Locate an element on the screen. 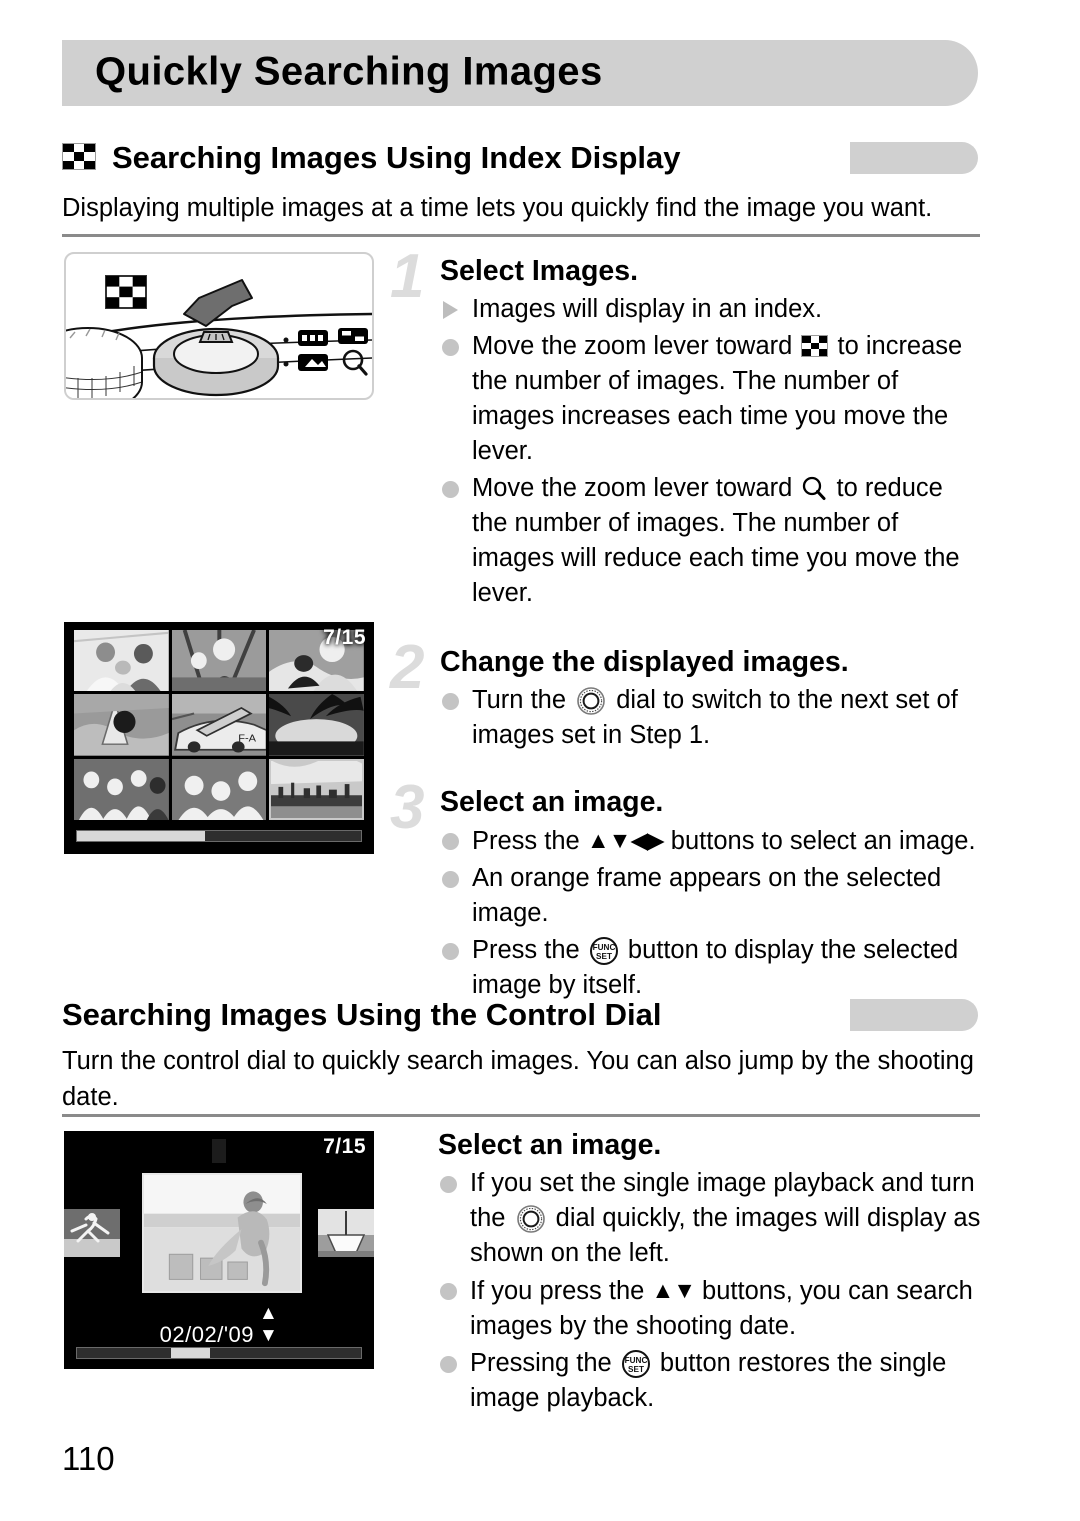 The width and height of the screenshot is (1080, 1521). index-display-screen: F-A 7/15 is located at coordinates (219, 738).